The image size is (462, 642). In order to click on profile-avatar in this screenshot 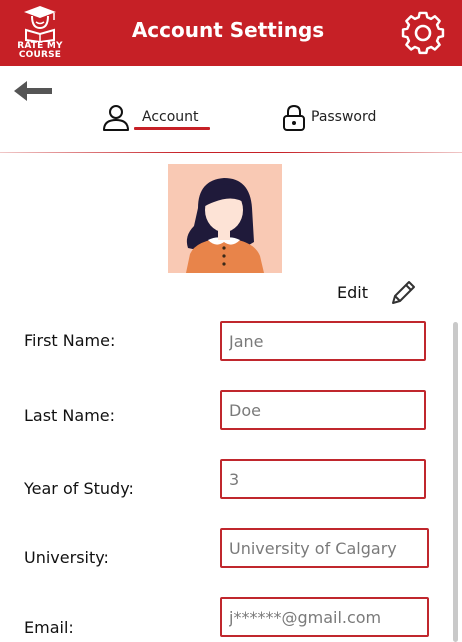, I will do `click(225, 218)`.